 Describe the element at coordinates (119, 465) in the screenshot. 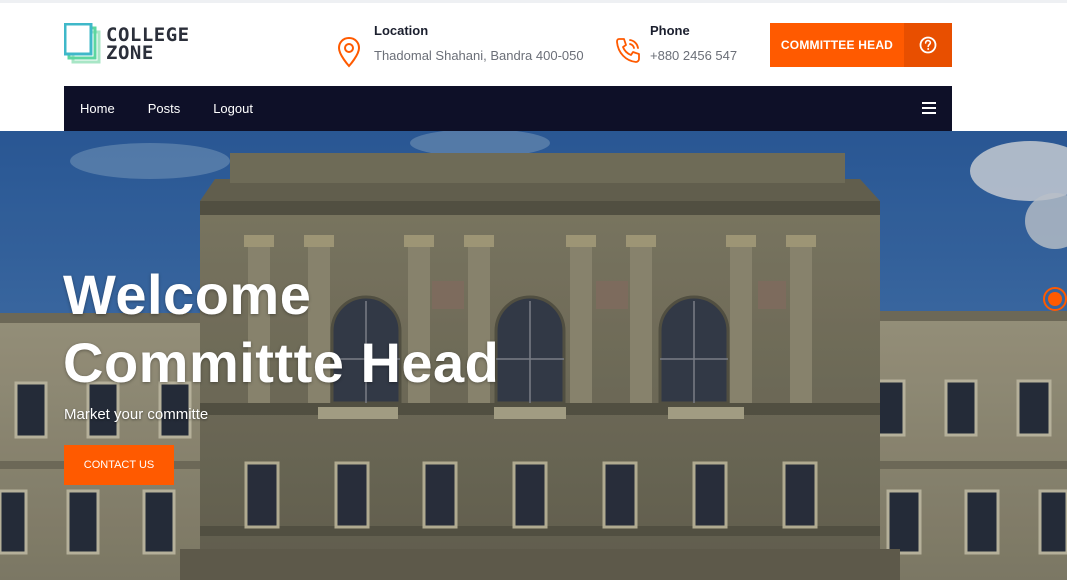

I see `contact-us-button: CONTACT US` at that location.